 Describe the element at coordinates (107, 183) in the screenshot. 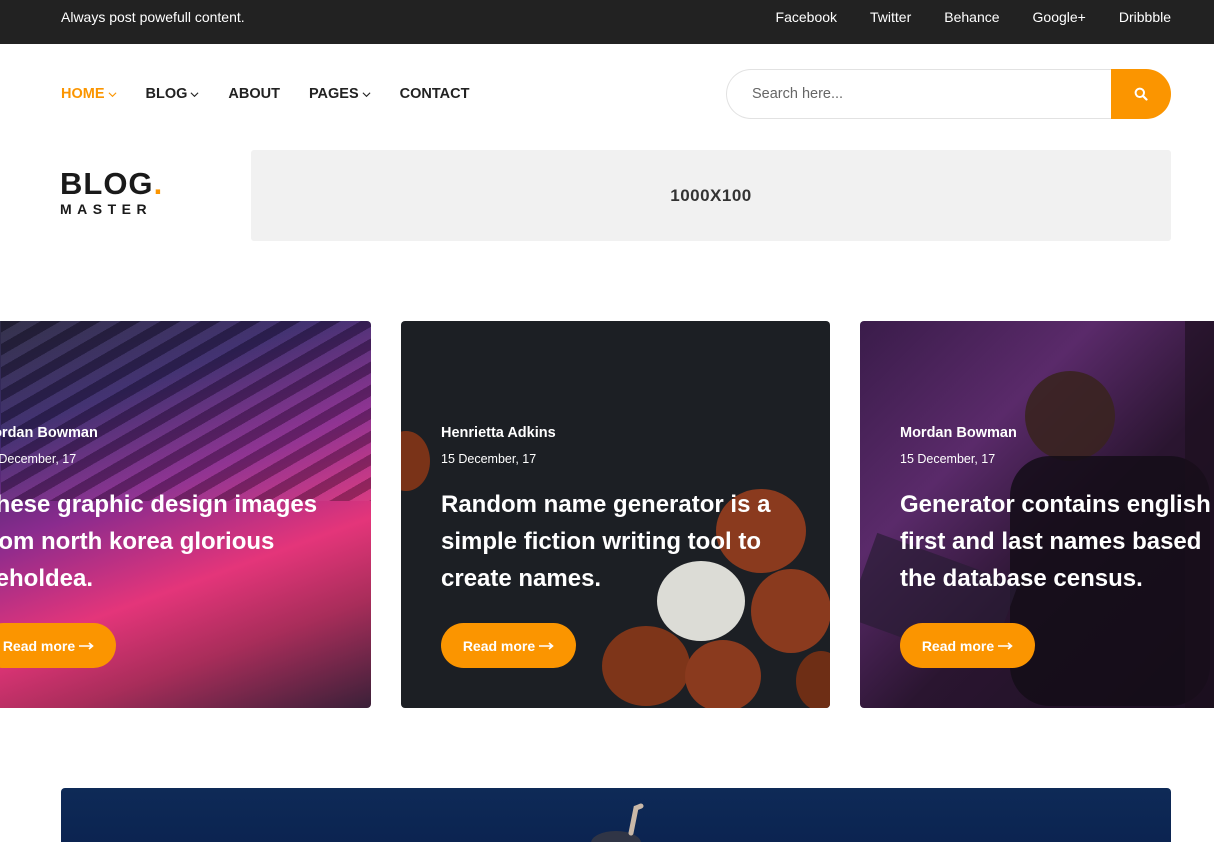

I see `logo-main-text: BLOG` at that location.